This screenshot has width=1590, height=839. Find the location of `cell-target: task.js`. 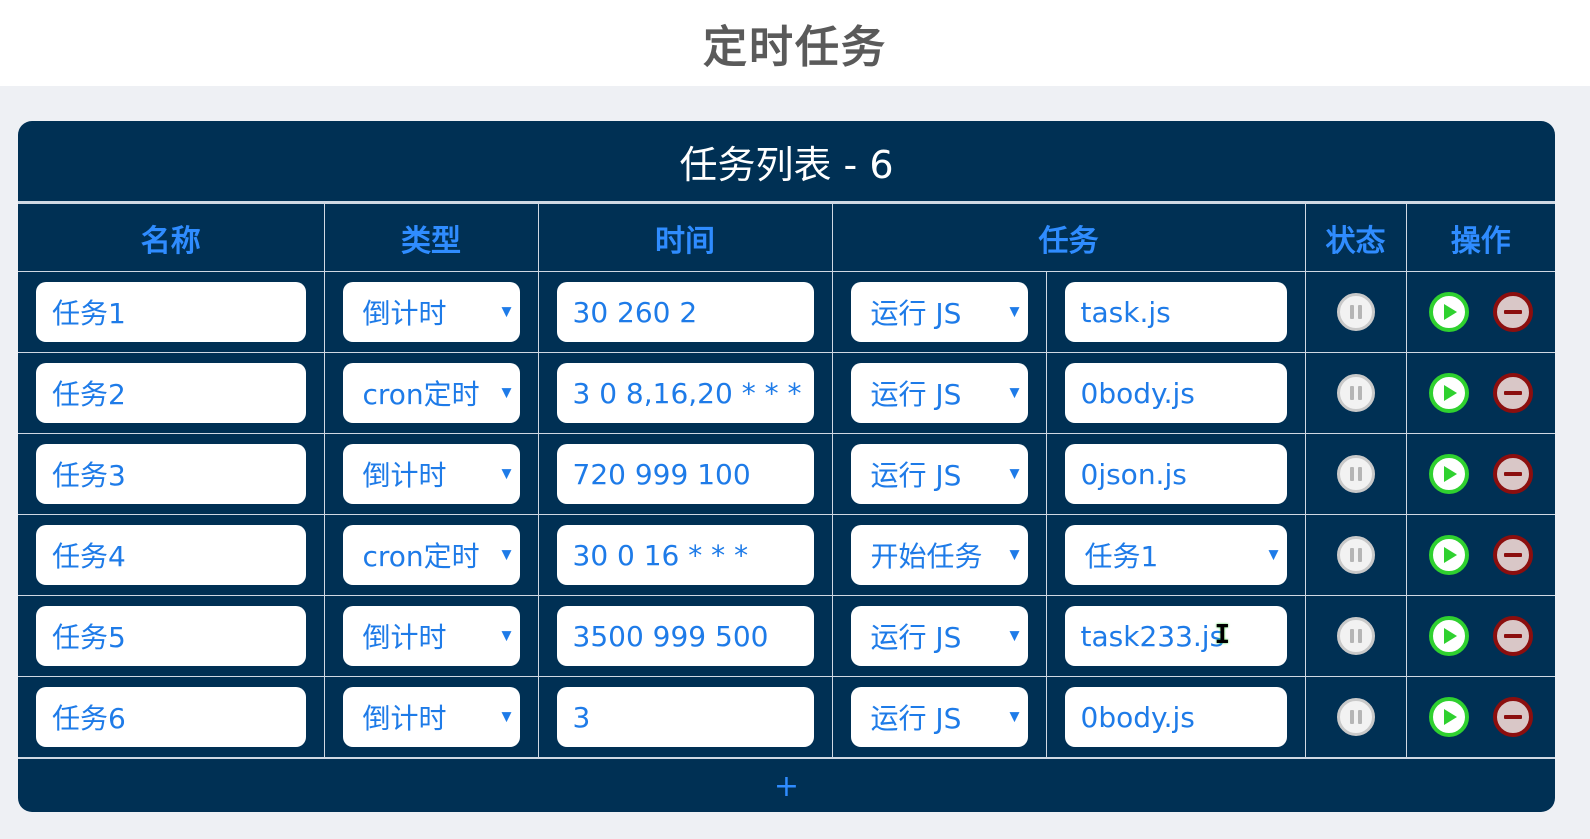

cell-target: task.js is located at coordinates (1175, 312).